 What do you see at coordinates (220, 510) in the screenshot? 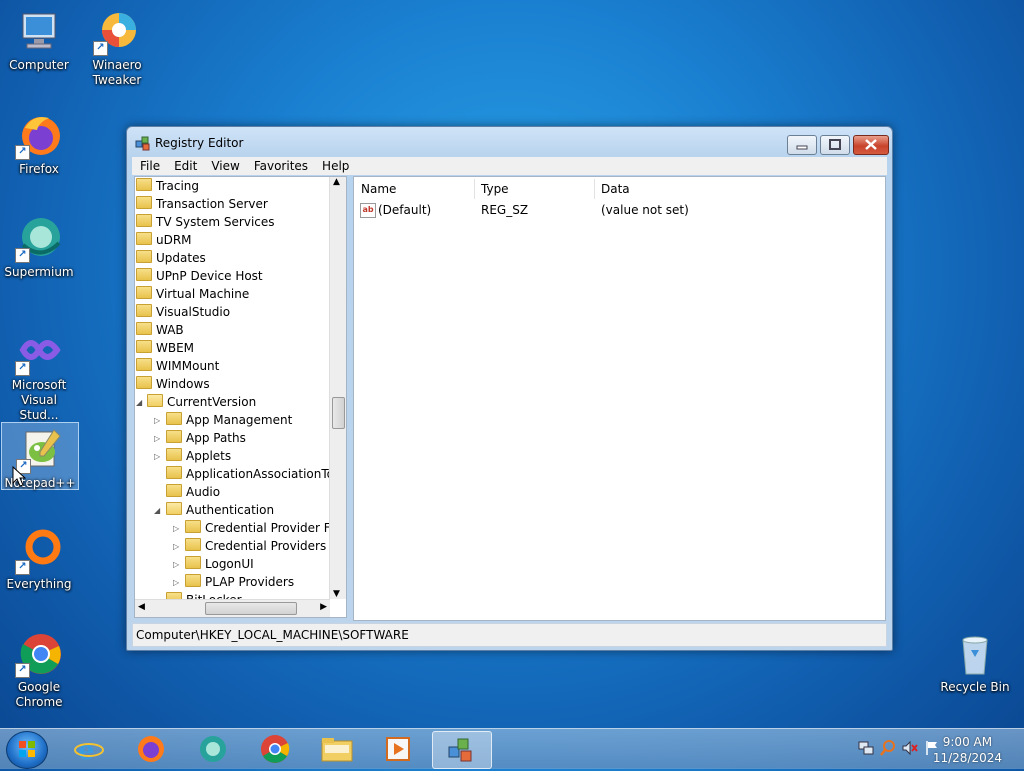
I see `tree-item-authentication: Authentication` at bounding box center [220, 510].